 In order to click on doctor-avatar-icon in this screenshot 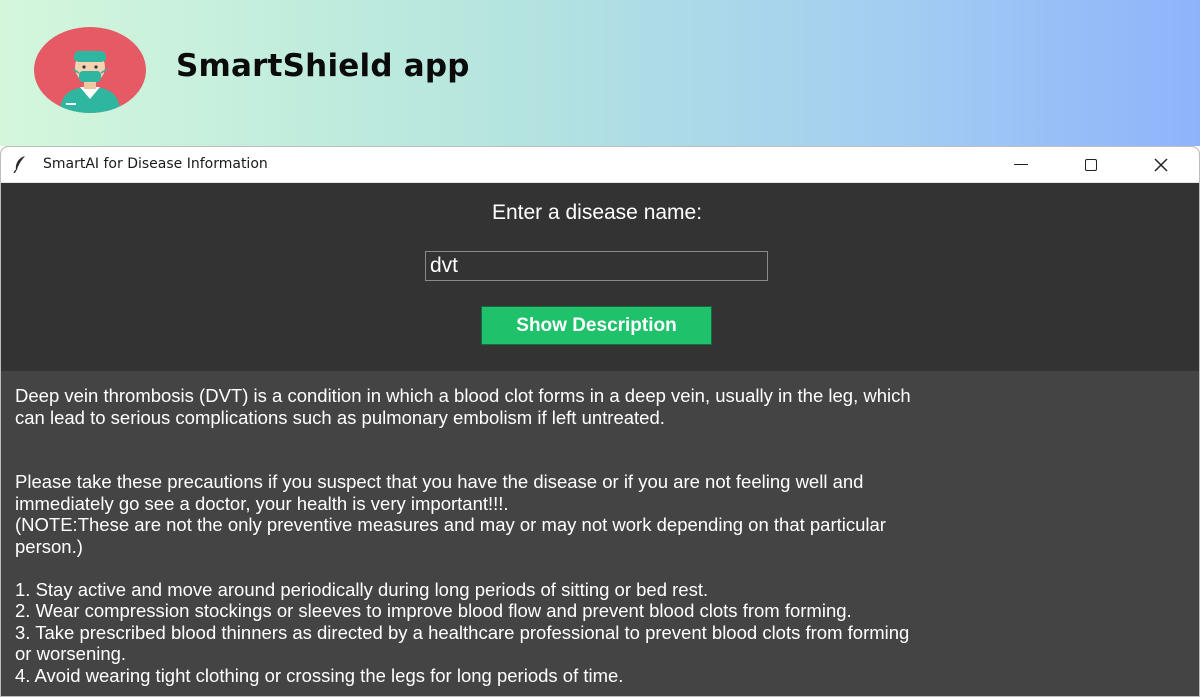, I will do `click(90, 70)`.